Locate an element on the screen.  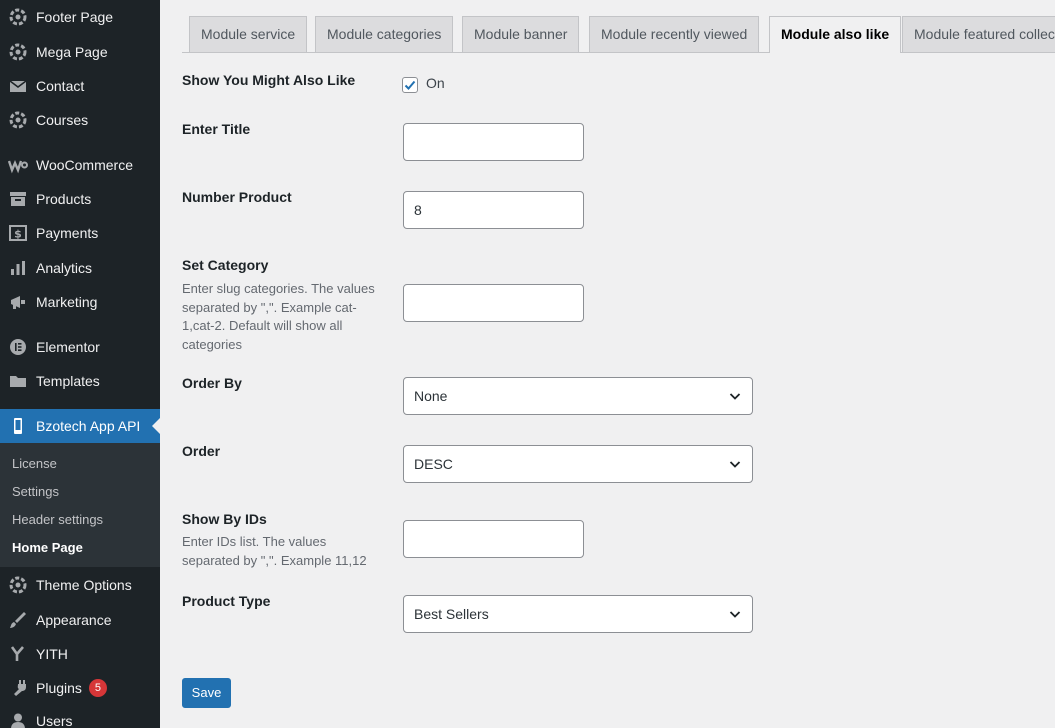
show-by-ids-label: Show By IDs is located at coordinates (224, 519).